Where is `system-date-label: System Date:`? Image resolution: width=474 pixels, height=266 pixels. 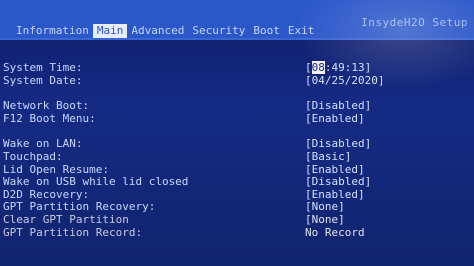
system-date-label: System Date: is located at coordinates (43, 80).